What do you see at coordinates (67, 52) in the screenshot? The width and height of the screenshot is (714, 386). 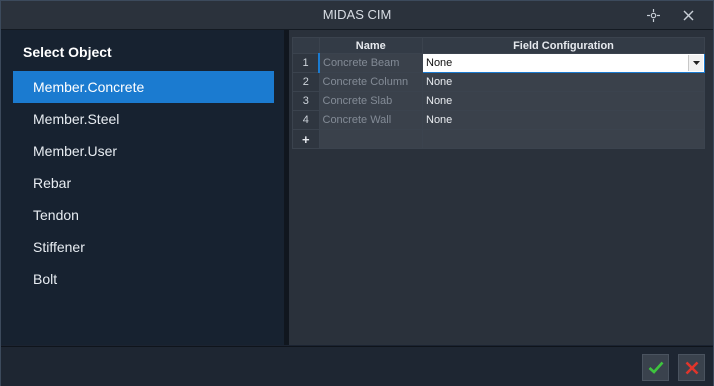 I see `panel-title: Select Object` at bounding box center [67, 52].